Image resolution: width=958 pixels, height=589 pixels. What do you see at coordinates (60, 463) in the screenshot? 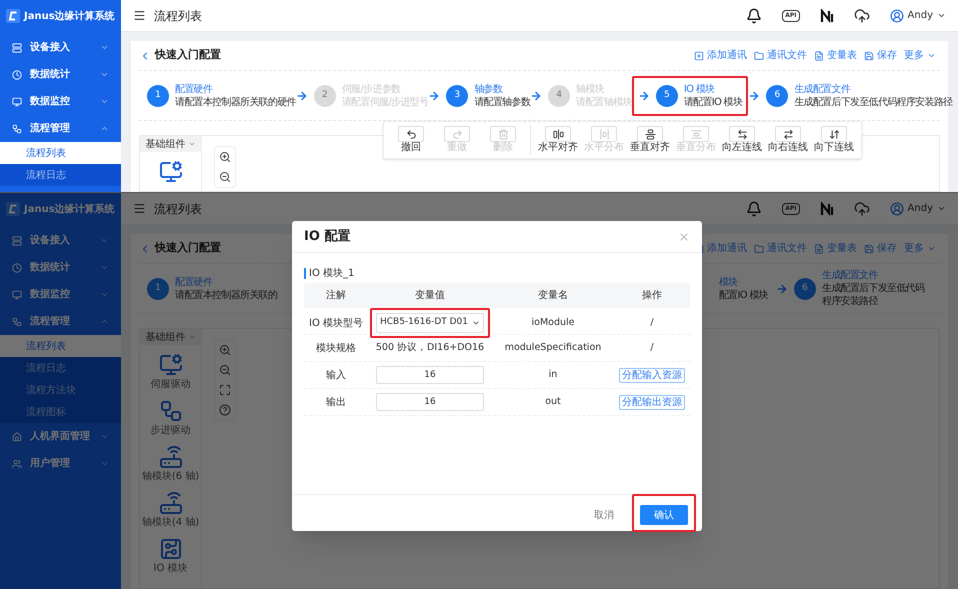
I see `menu-item: 用户管理` at bounding box center [60, 463].